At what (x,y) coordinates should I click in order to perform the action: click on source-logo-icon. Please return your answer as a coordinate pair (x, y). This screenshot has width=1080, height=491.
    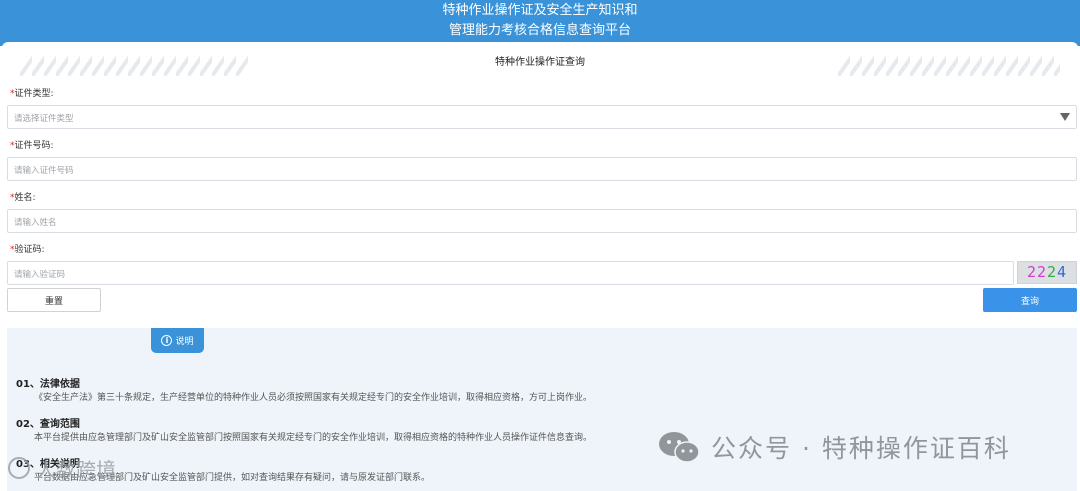
    Looking at the image, I should click on (19, 468).